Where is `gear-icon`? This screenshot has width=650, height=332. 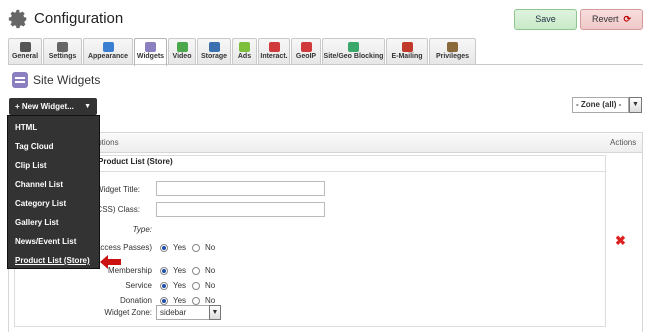 gear-icon is located at coordinates (17, 19).